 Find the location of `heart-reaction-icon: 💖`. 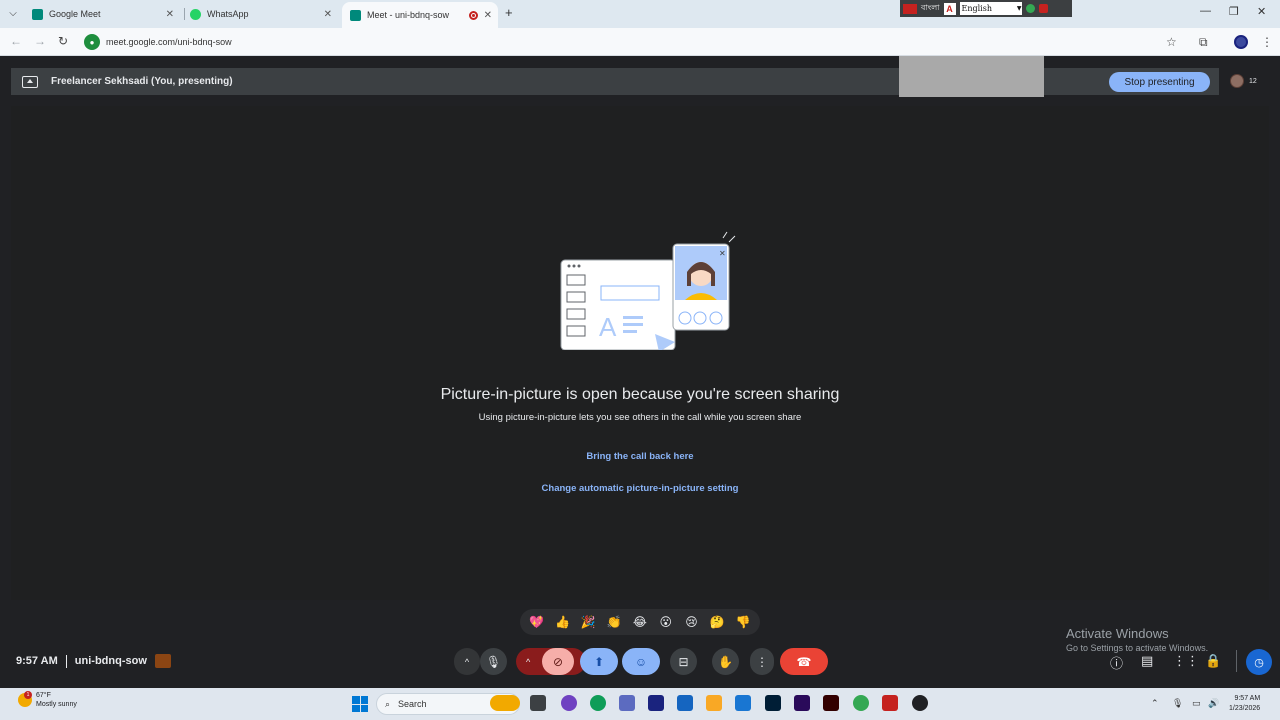

heart-reaction-icon: 💖 is located at coordinates (537, 622).